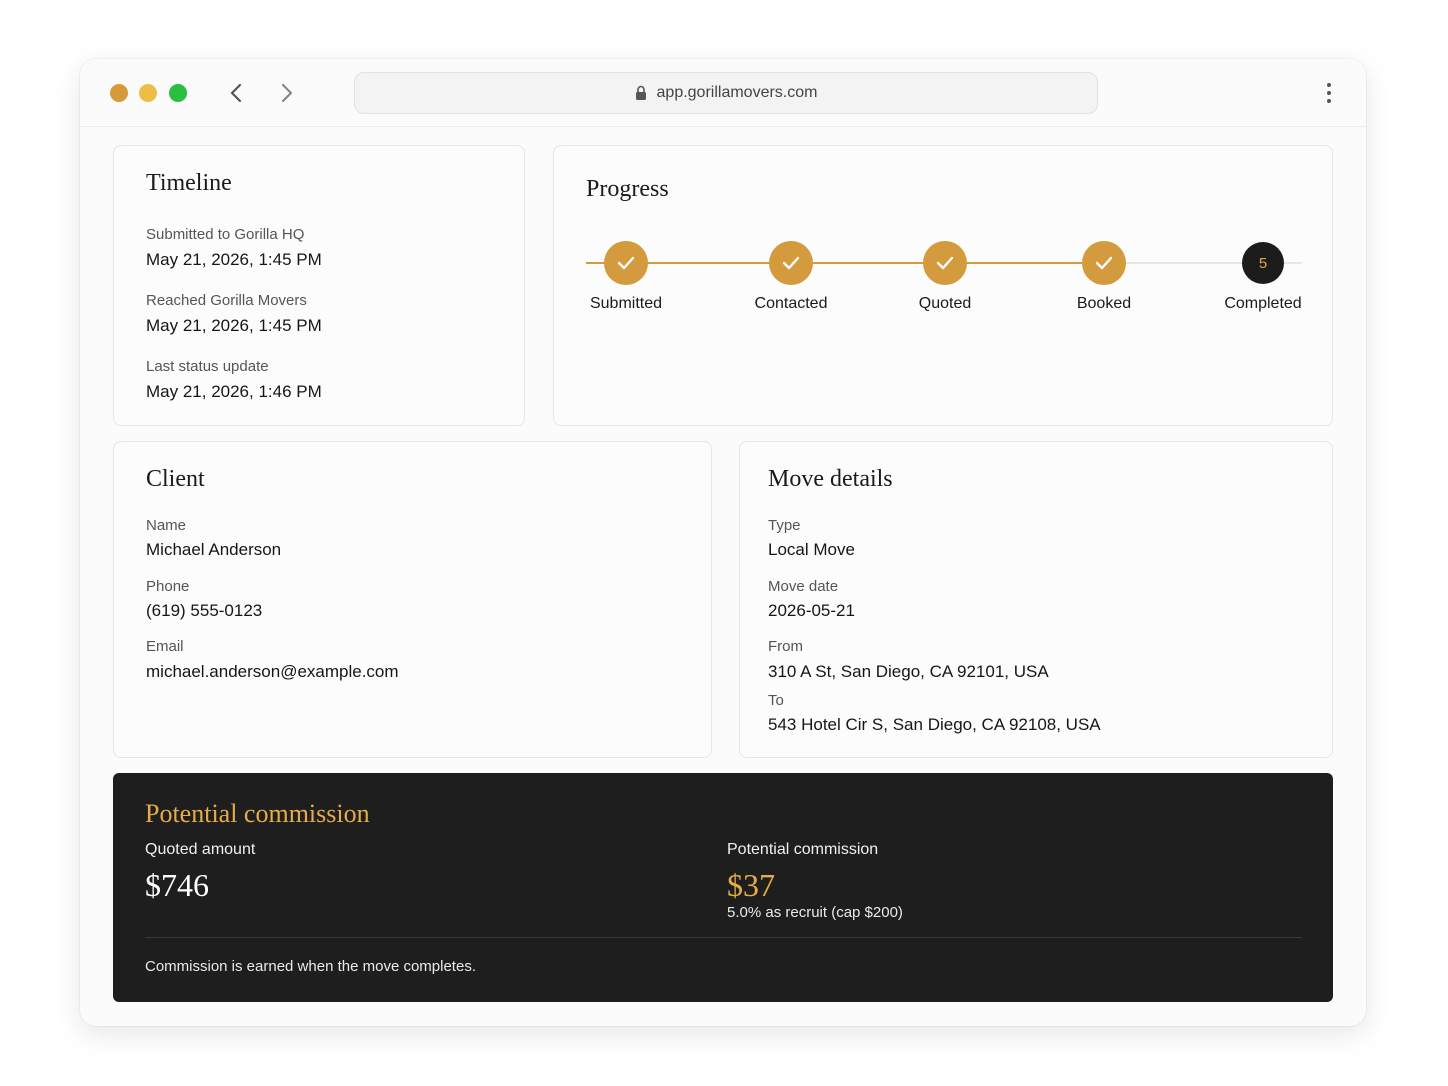 The width and height of the screenshot is (1448, 1086). Describe the element at coordinates (175, 479) in the screenshot. I see `client-title: Client` at that location.